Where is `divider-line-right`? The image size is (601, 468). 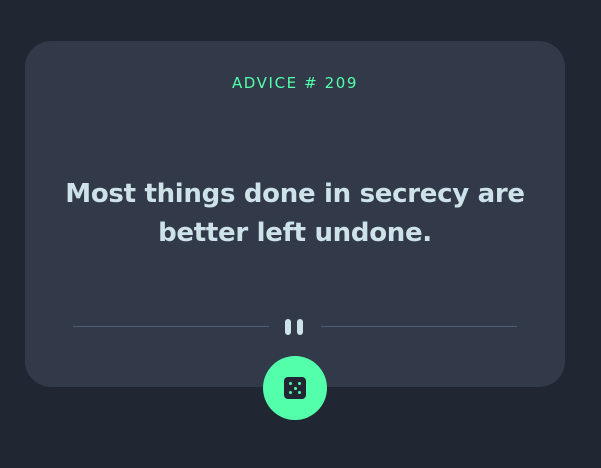 divider-line-right is located at coordinates (419, 326).